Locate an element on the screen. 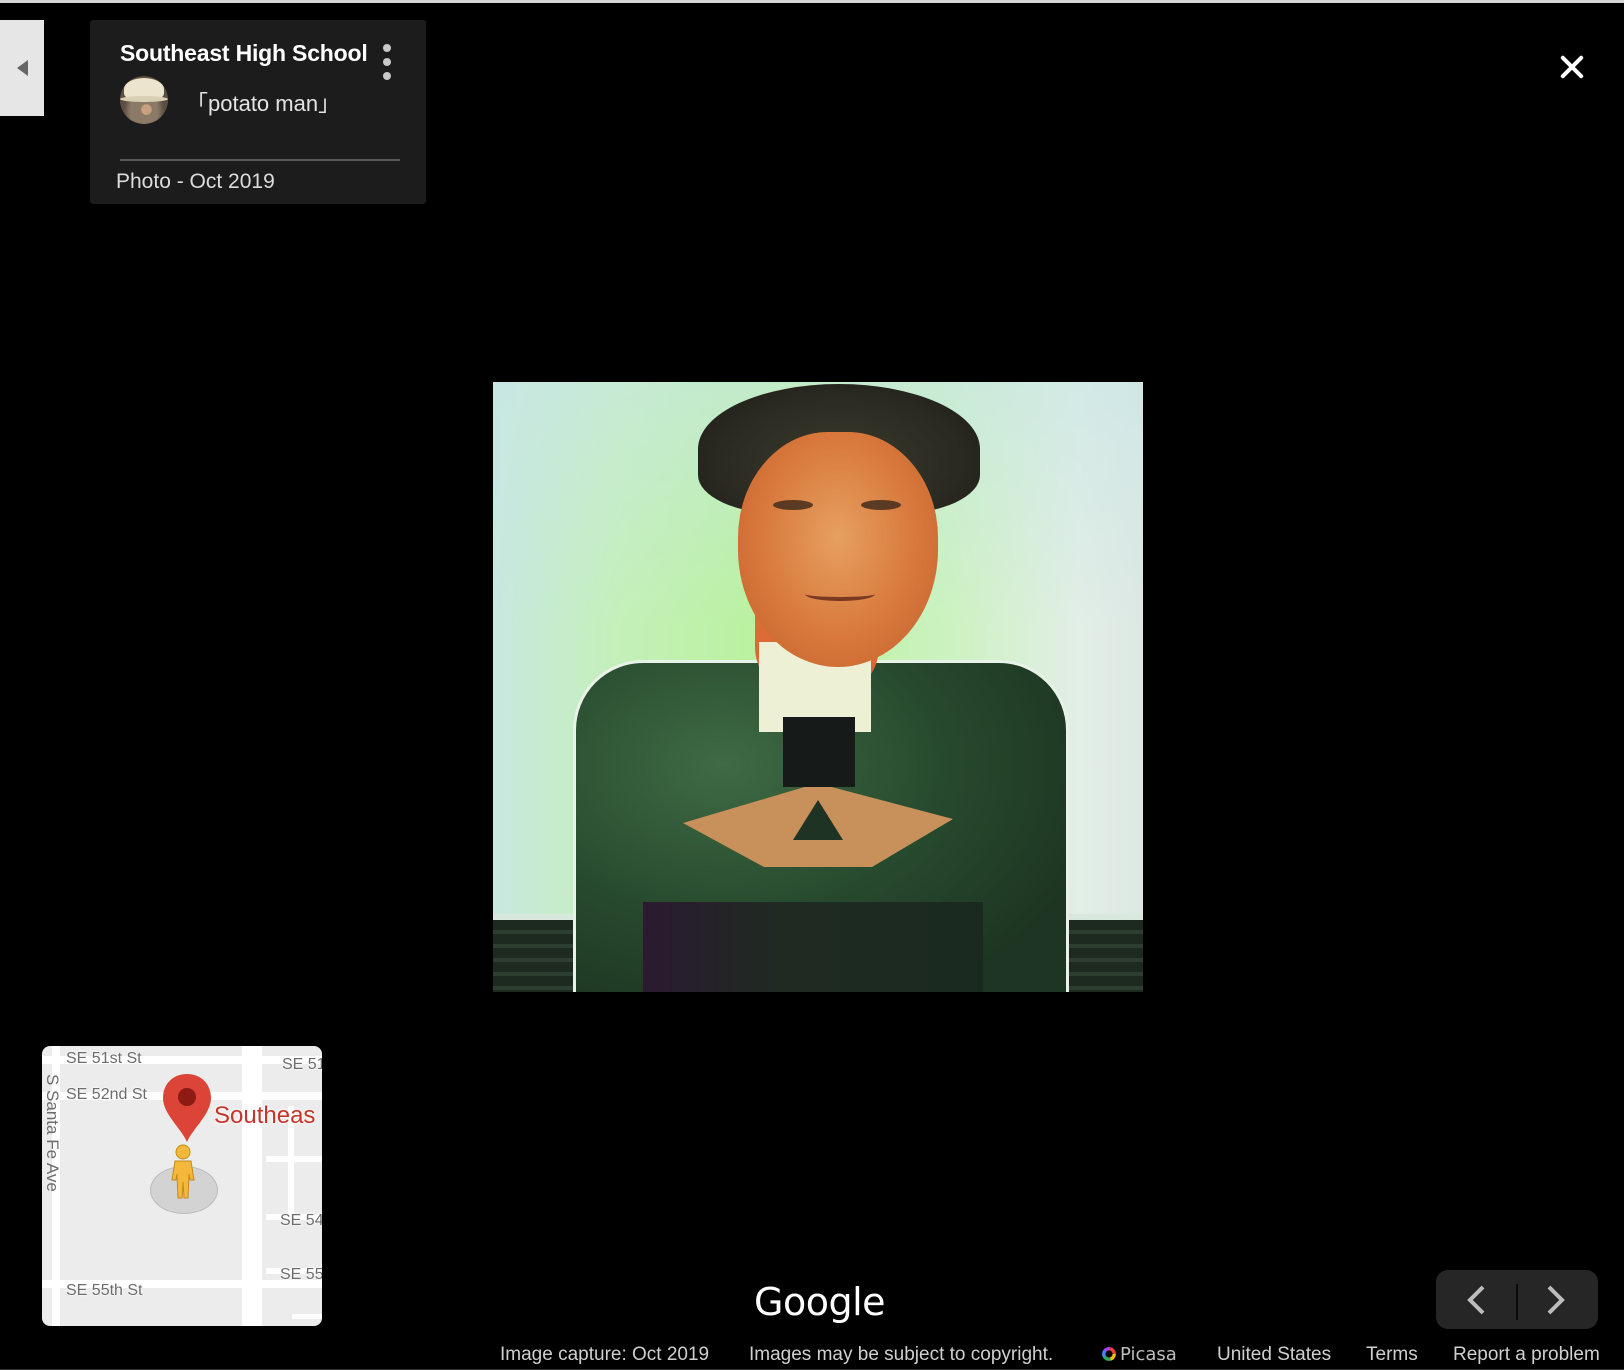 This screenshot has width=1624, height=1370. photo-eye-right is located at coordinates (881, 505).